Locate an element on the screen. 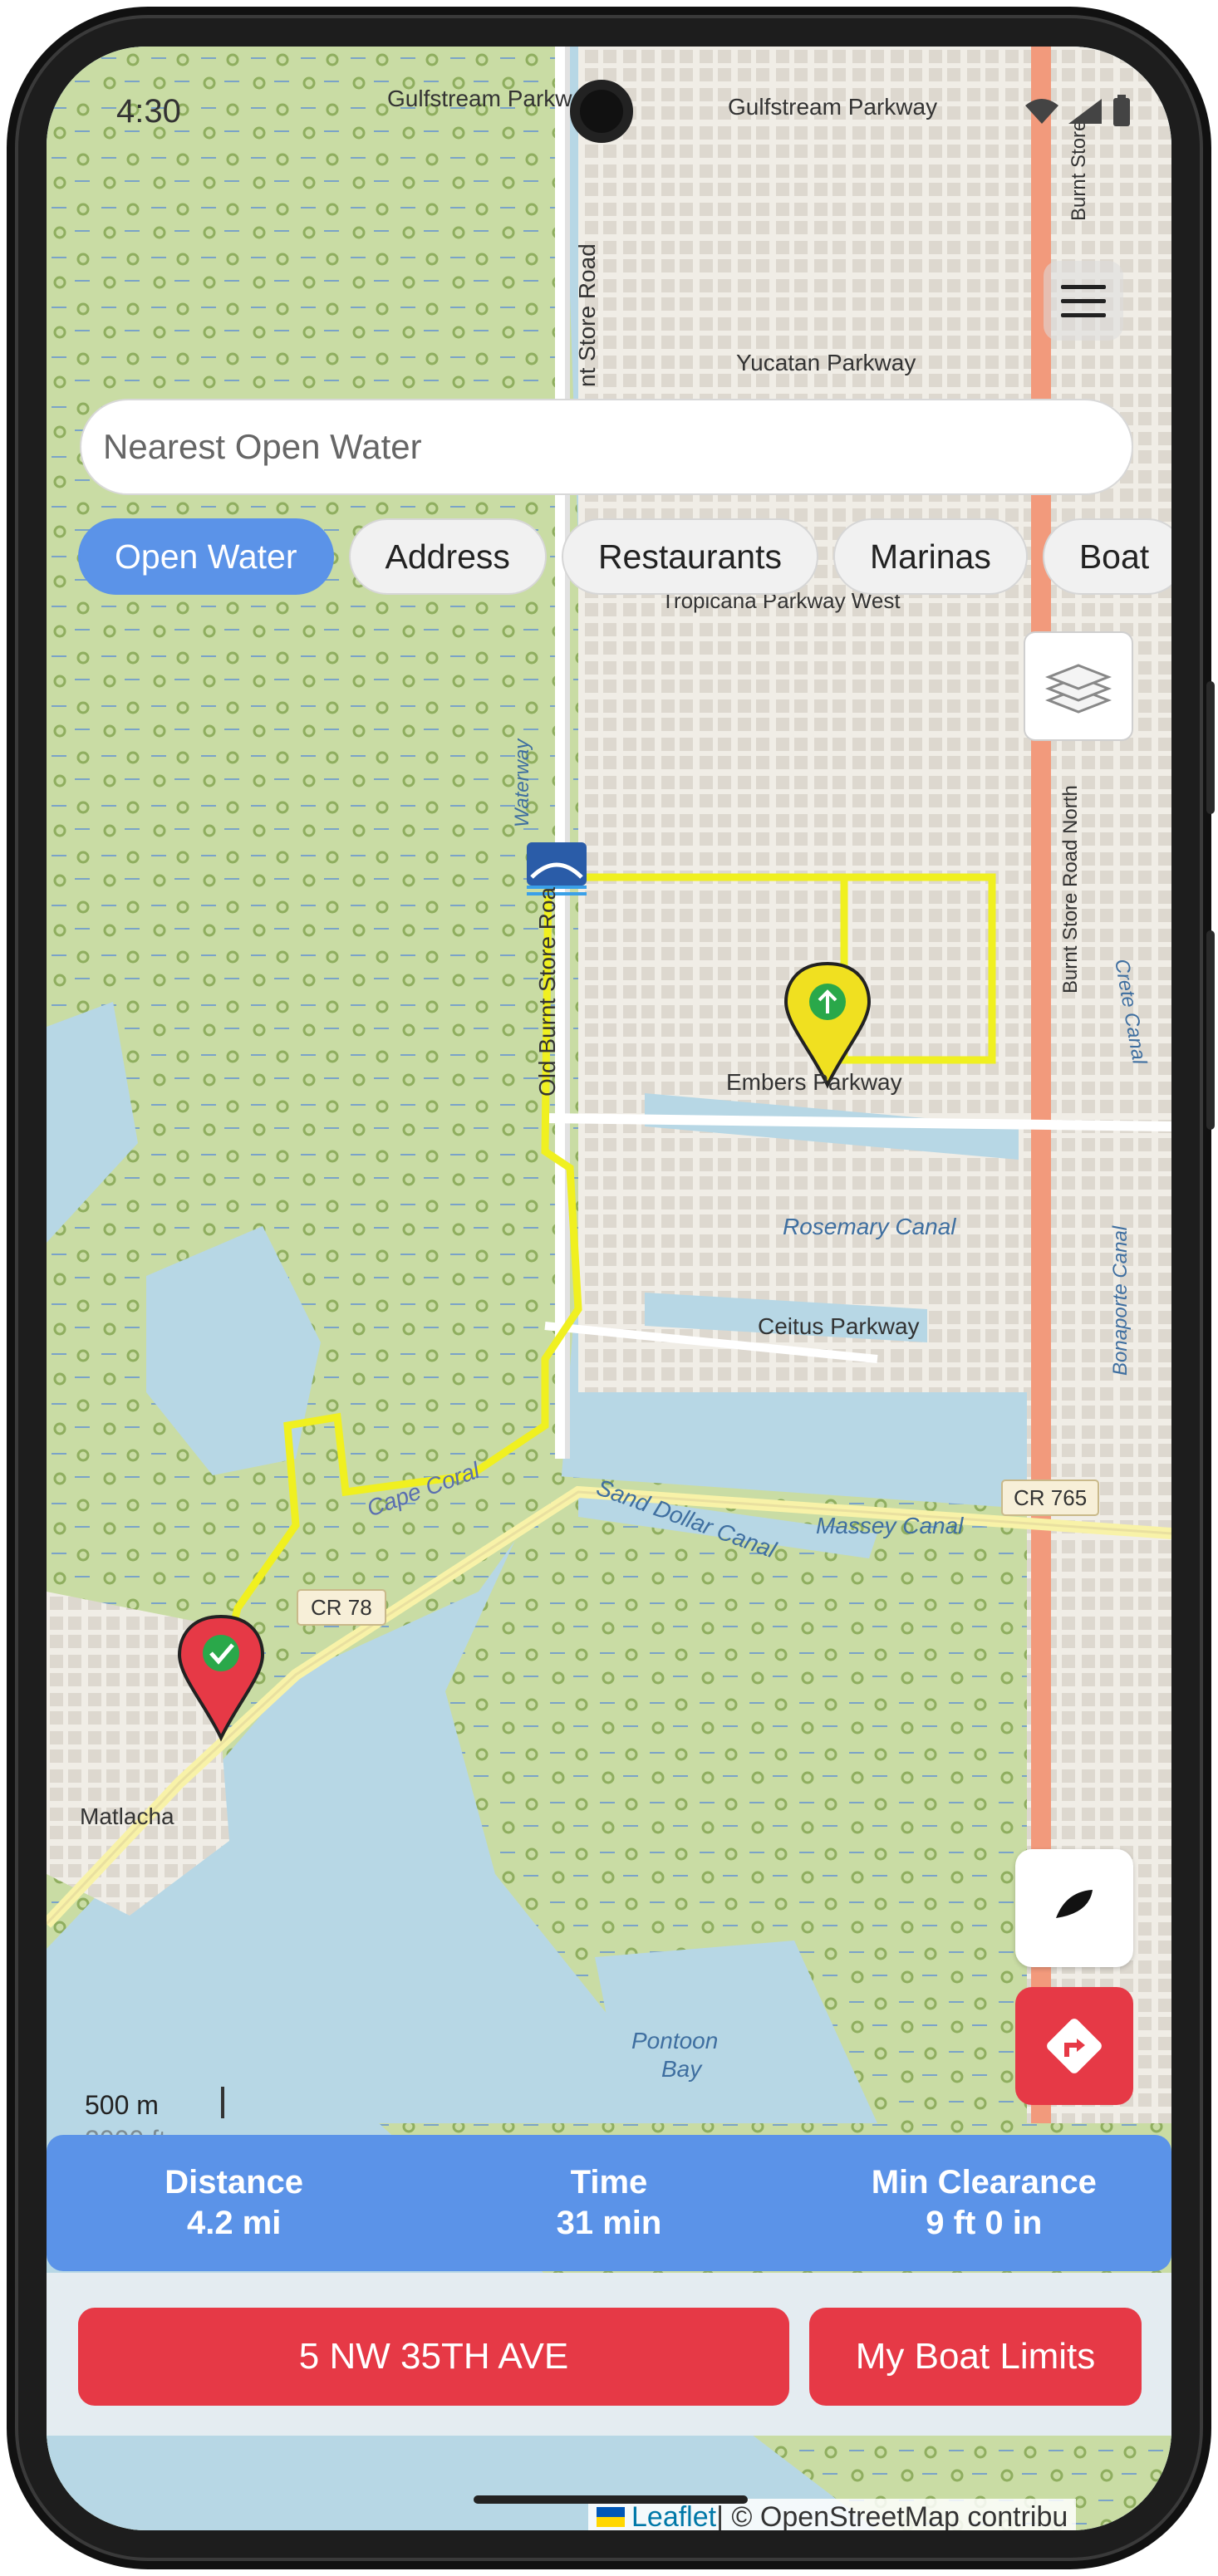 The height and width of the screenshot is (2576, 1218). road-shield-cr765-label: CR 765 is located at coordinates (1050, 1497).